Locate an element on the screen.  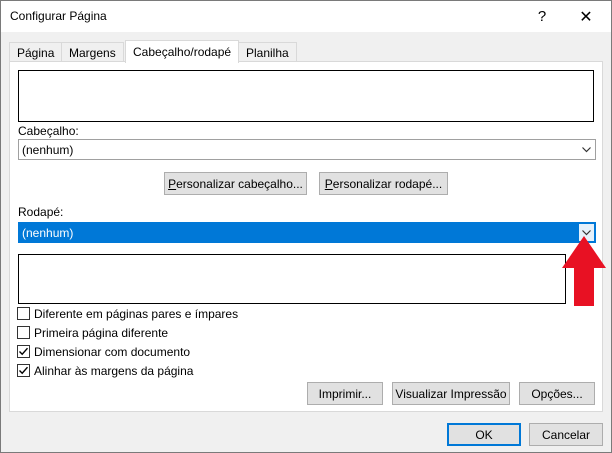
header-select: (nenhum) is located at coordinates (307, 149).